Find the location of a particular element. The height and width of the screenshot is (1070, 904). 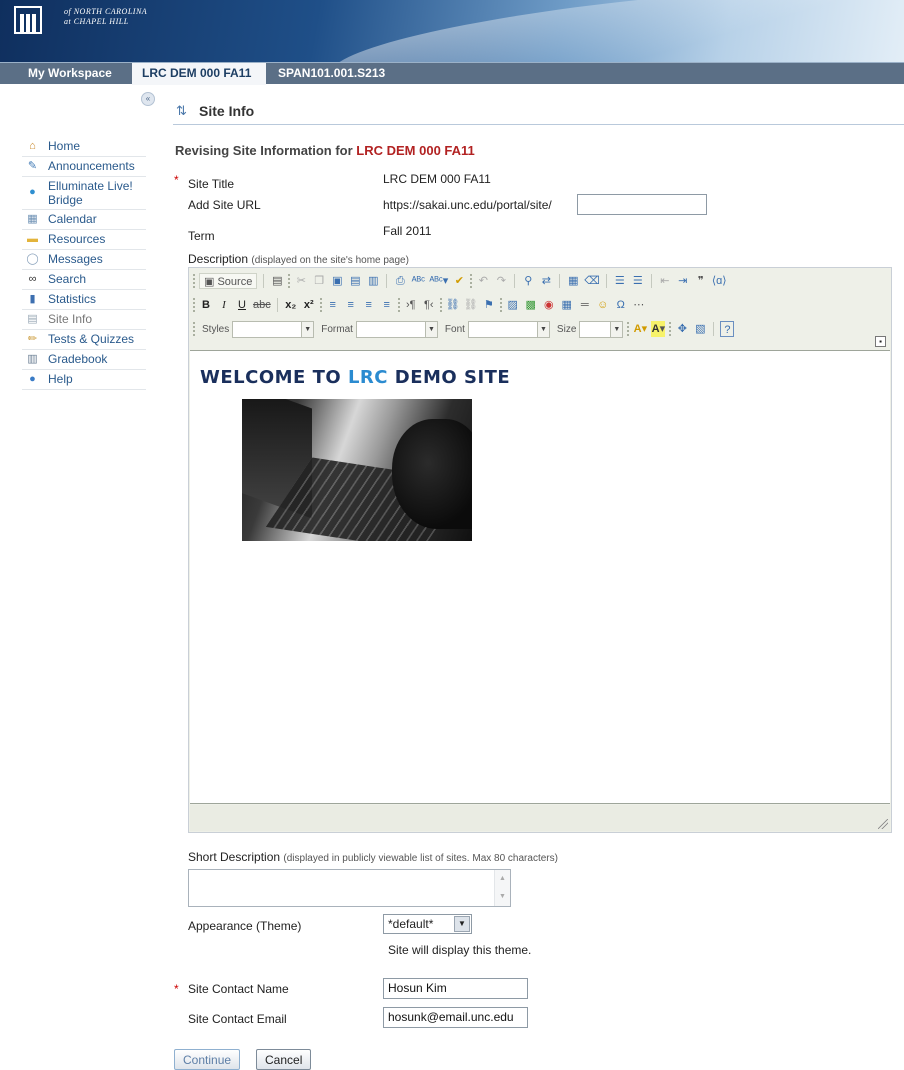

unc-logo-icon is located at coordinates (28, 20).